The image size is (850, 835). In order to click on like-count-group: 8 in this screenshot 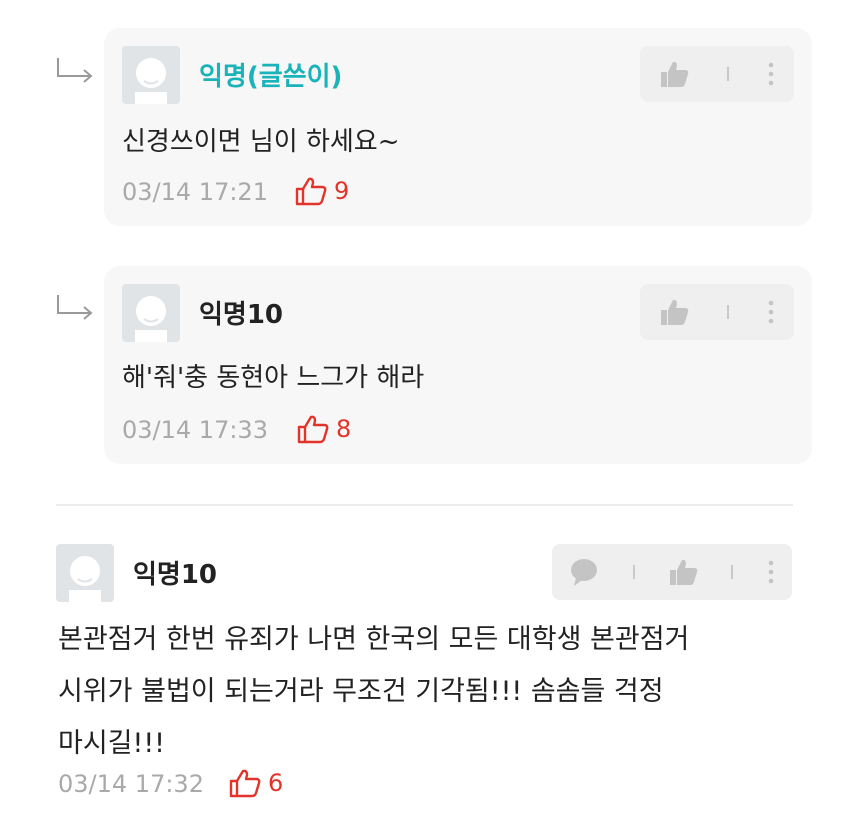, I will do `click(323, 429)`.